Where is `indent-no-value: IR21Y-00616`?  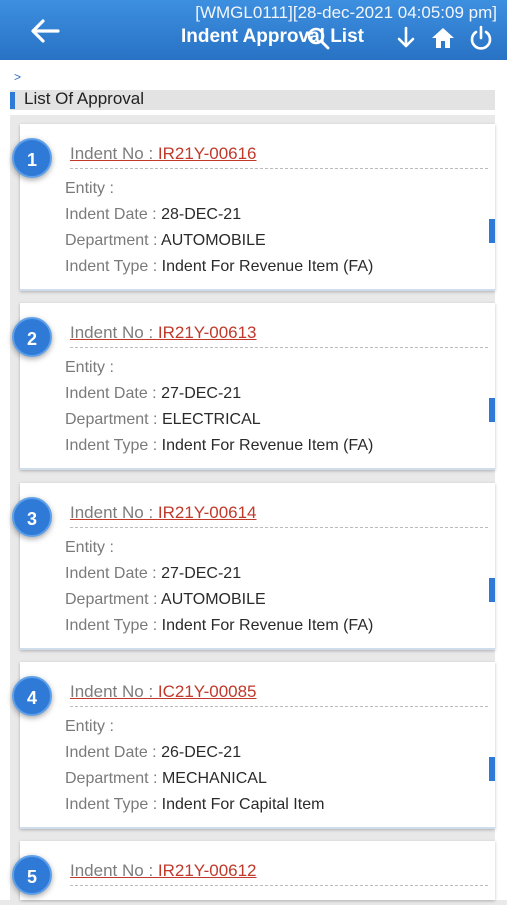 indent-no-value: IR21Y-00616 is located at coordinates (207, 153).